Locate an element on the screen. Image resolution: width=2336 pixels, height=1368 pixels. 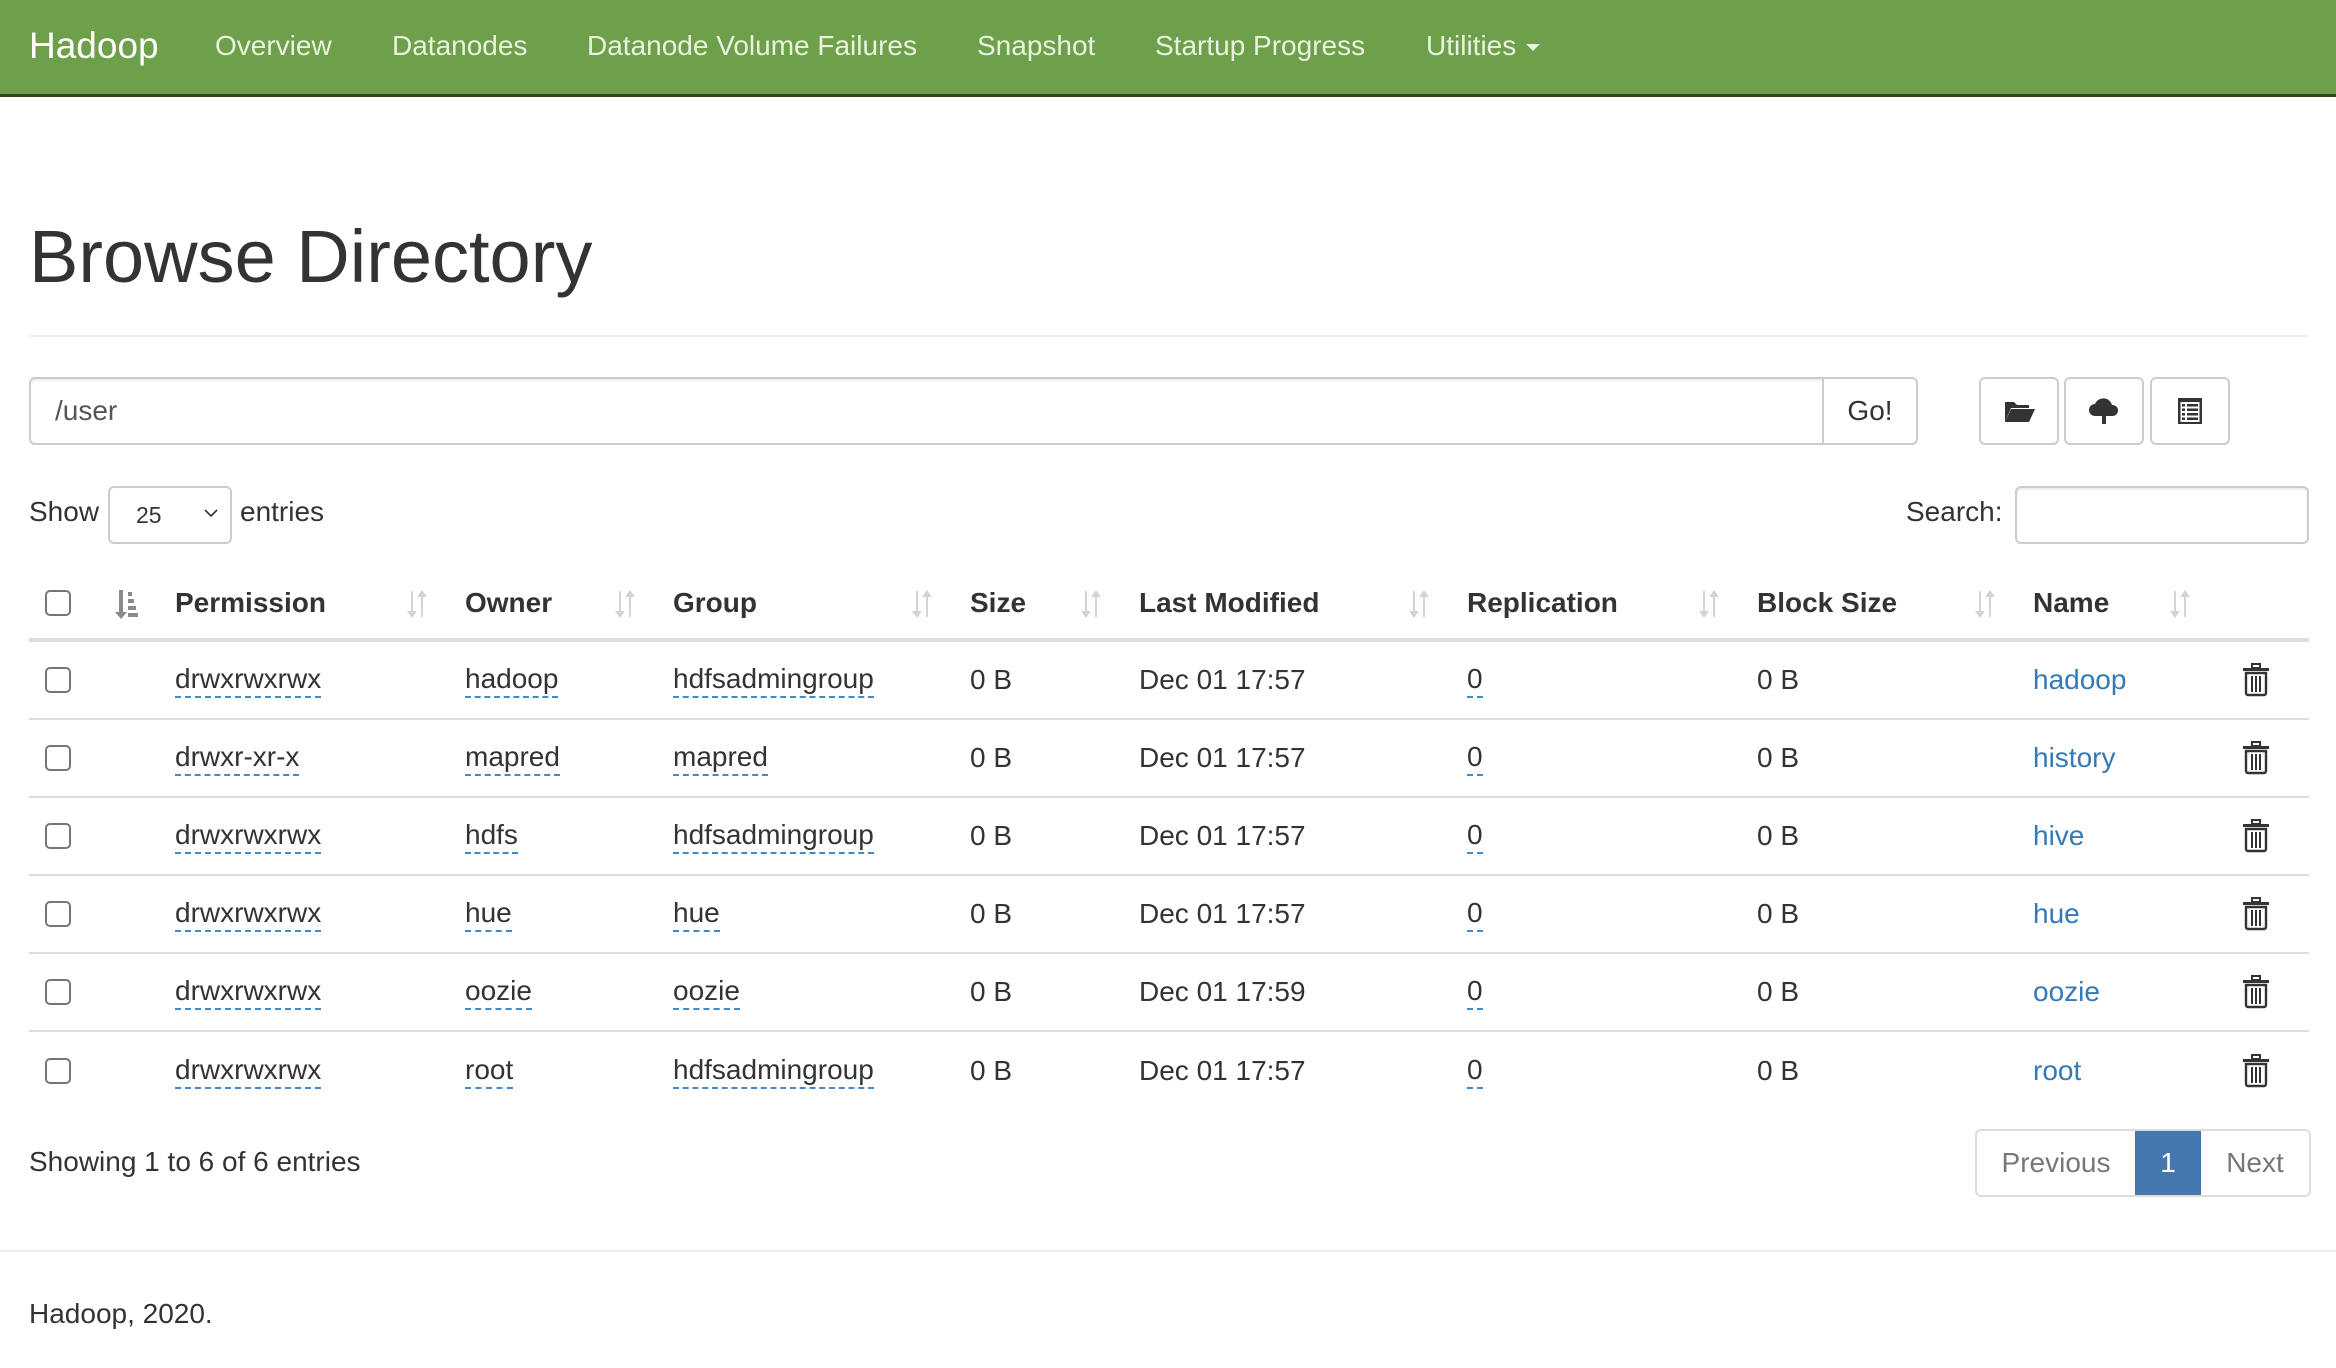
previous-page-button: Previous is located at coordinates (2056, 1163).